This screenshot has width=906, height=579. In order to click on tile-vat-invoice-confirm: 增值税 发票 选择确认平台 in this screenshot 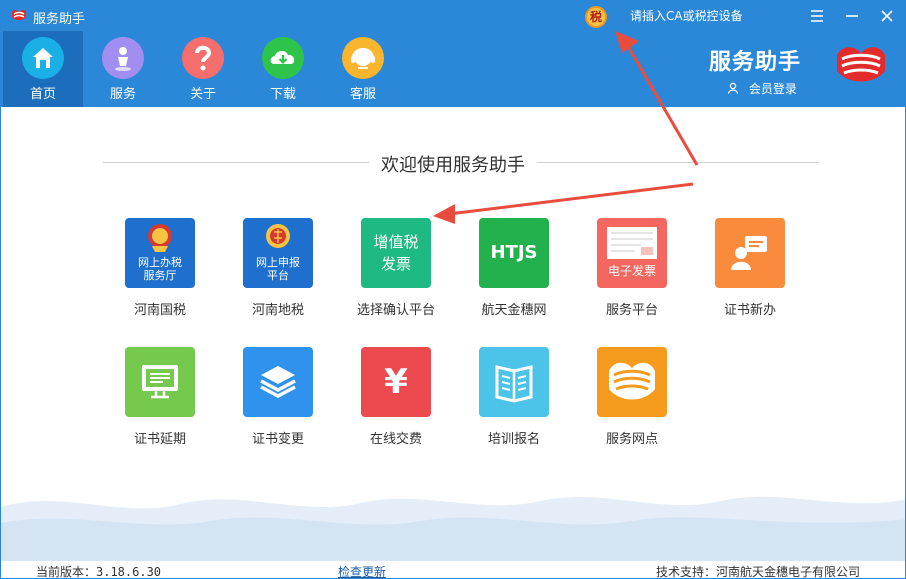, I will do `click(396, 270)`.